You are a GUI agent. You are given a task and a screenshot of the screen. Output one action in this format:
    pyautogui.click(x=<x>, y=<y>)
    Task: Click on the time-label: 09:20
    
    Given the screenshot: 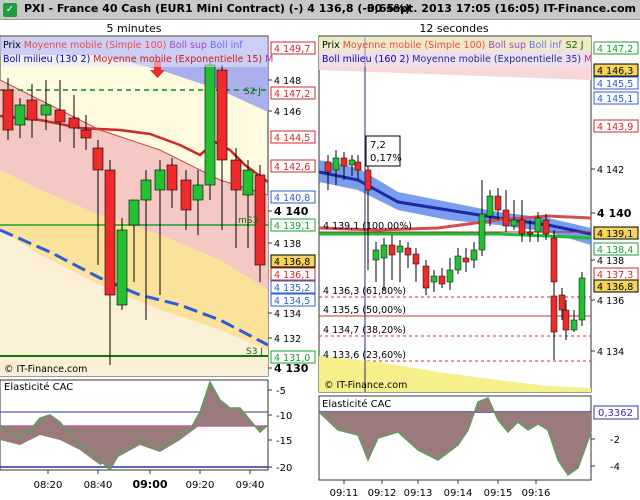 What is the action you would take?
    pyautogui.click(x=200, y=485)
    